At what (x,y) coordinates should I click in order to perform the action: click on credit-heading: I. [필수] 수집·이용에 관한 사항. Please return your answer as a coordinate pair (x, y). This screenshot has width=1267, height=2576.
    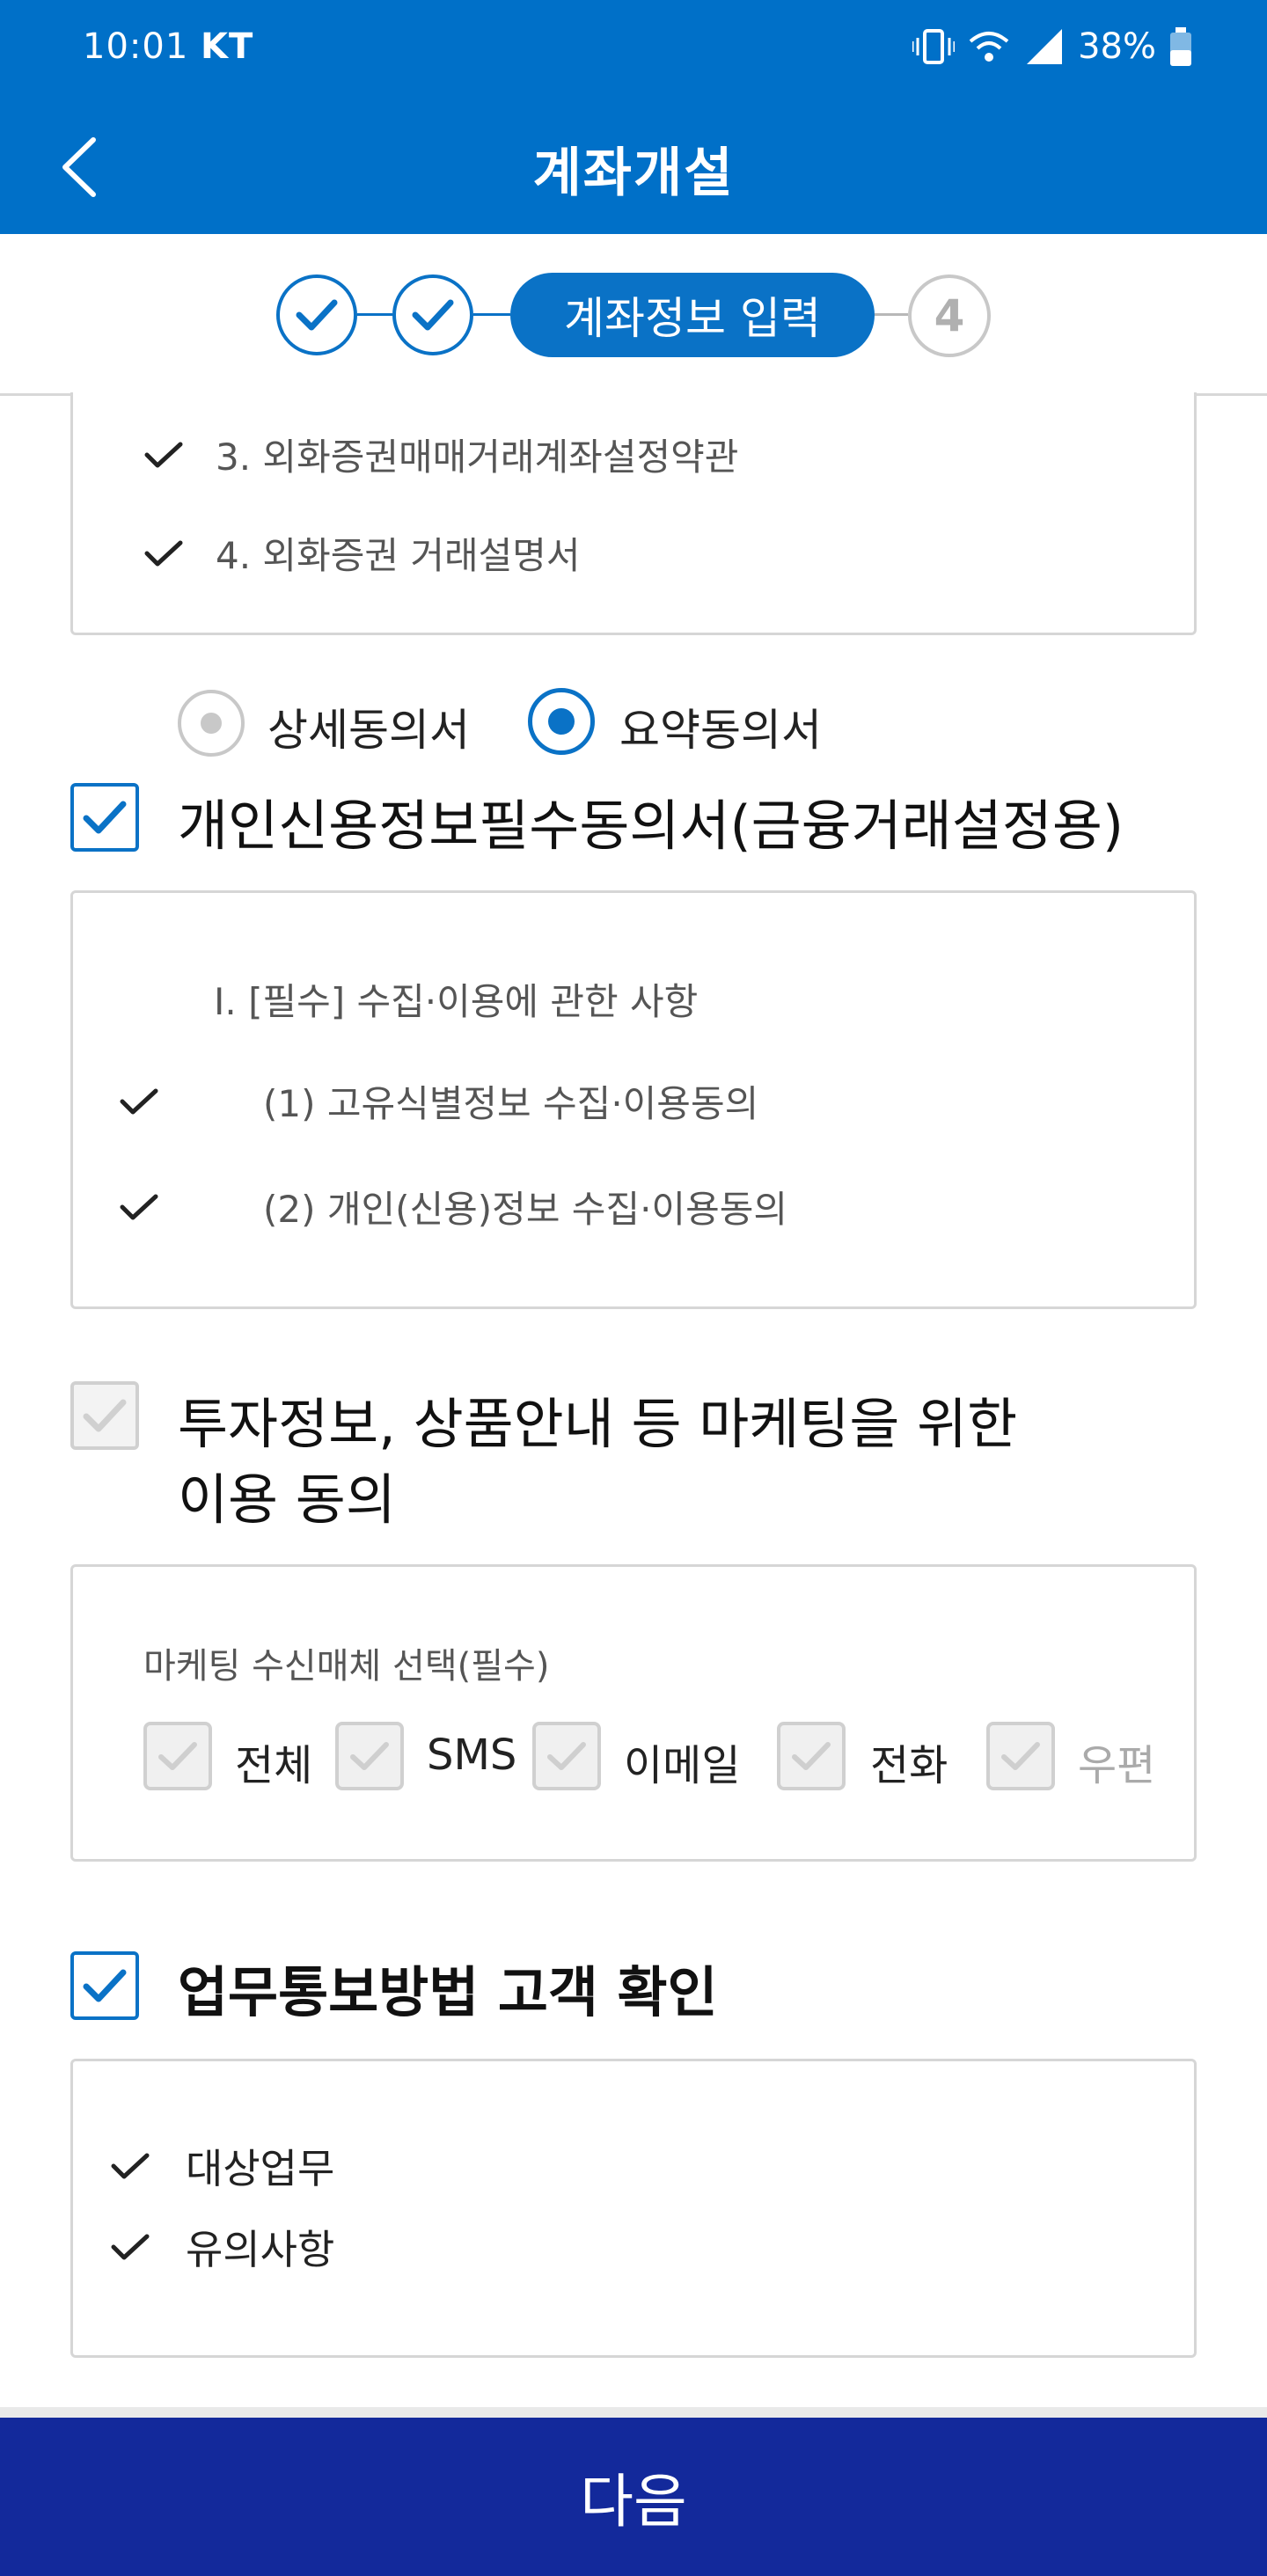
    Looking at the image, I should click on (456, 1001).